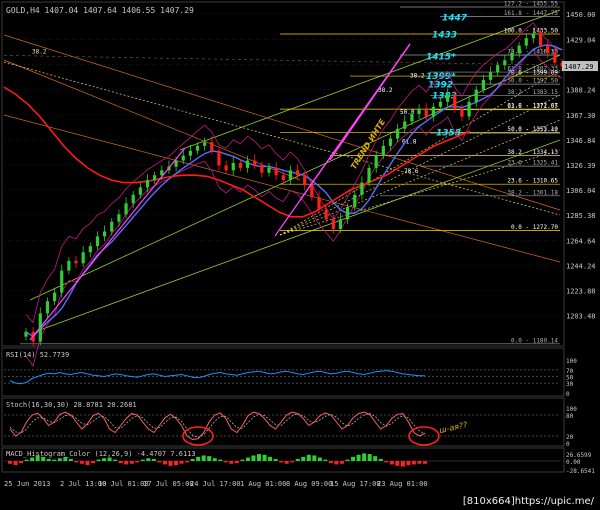 Image resolution: width=600 pixels, height=510 pixels. Describe the element at coordinates (570, 416) in the screenshot. I see `stoch-tick-label: 80` at that location.